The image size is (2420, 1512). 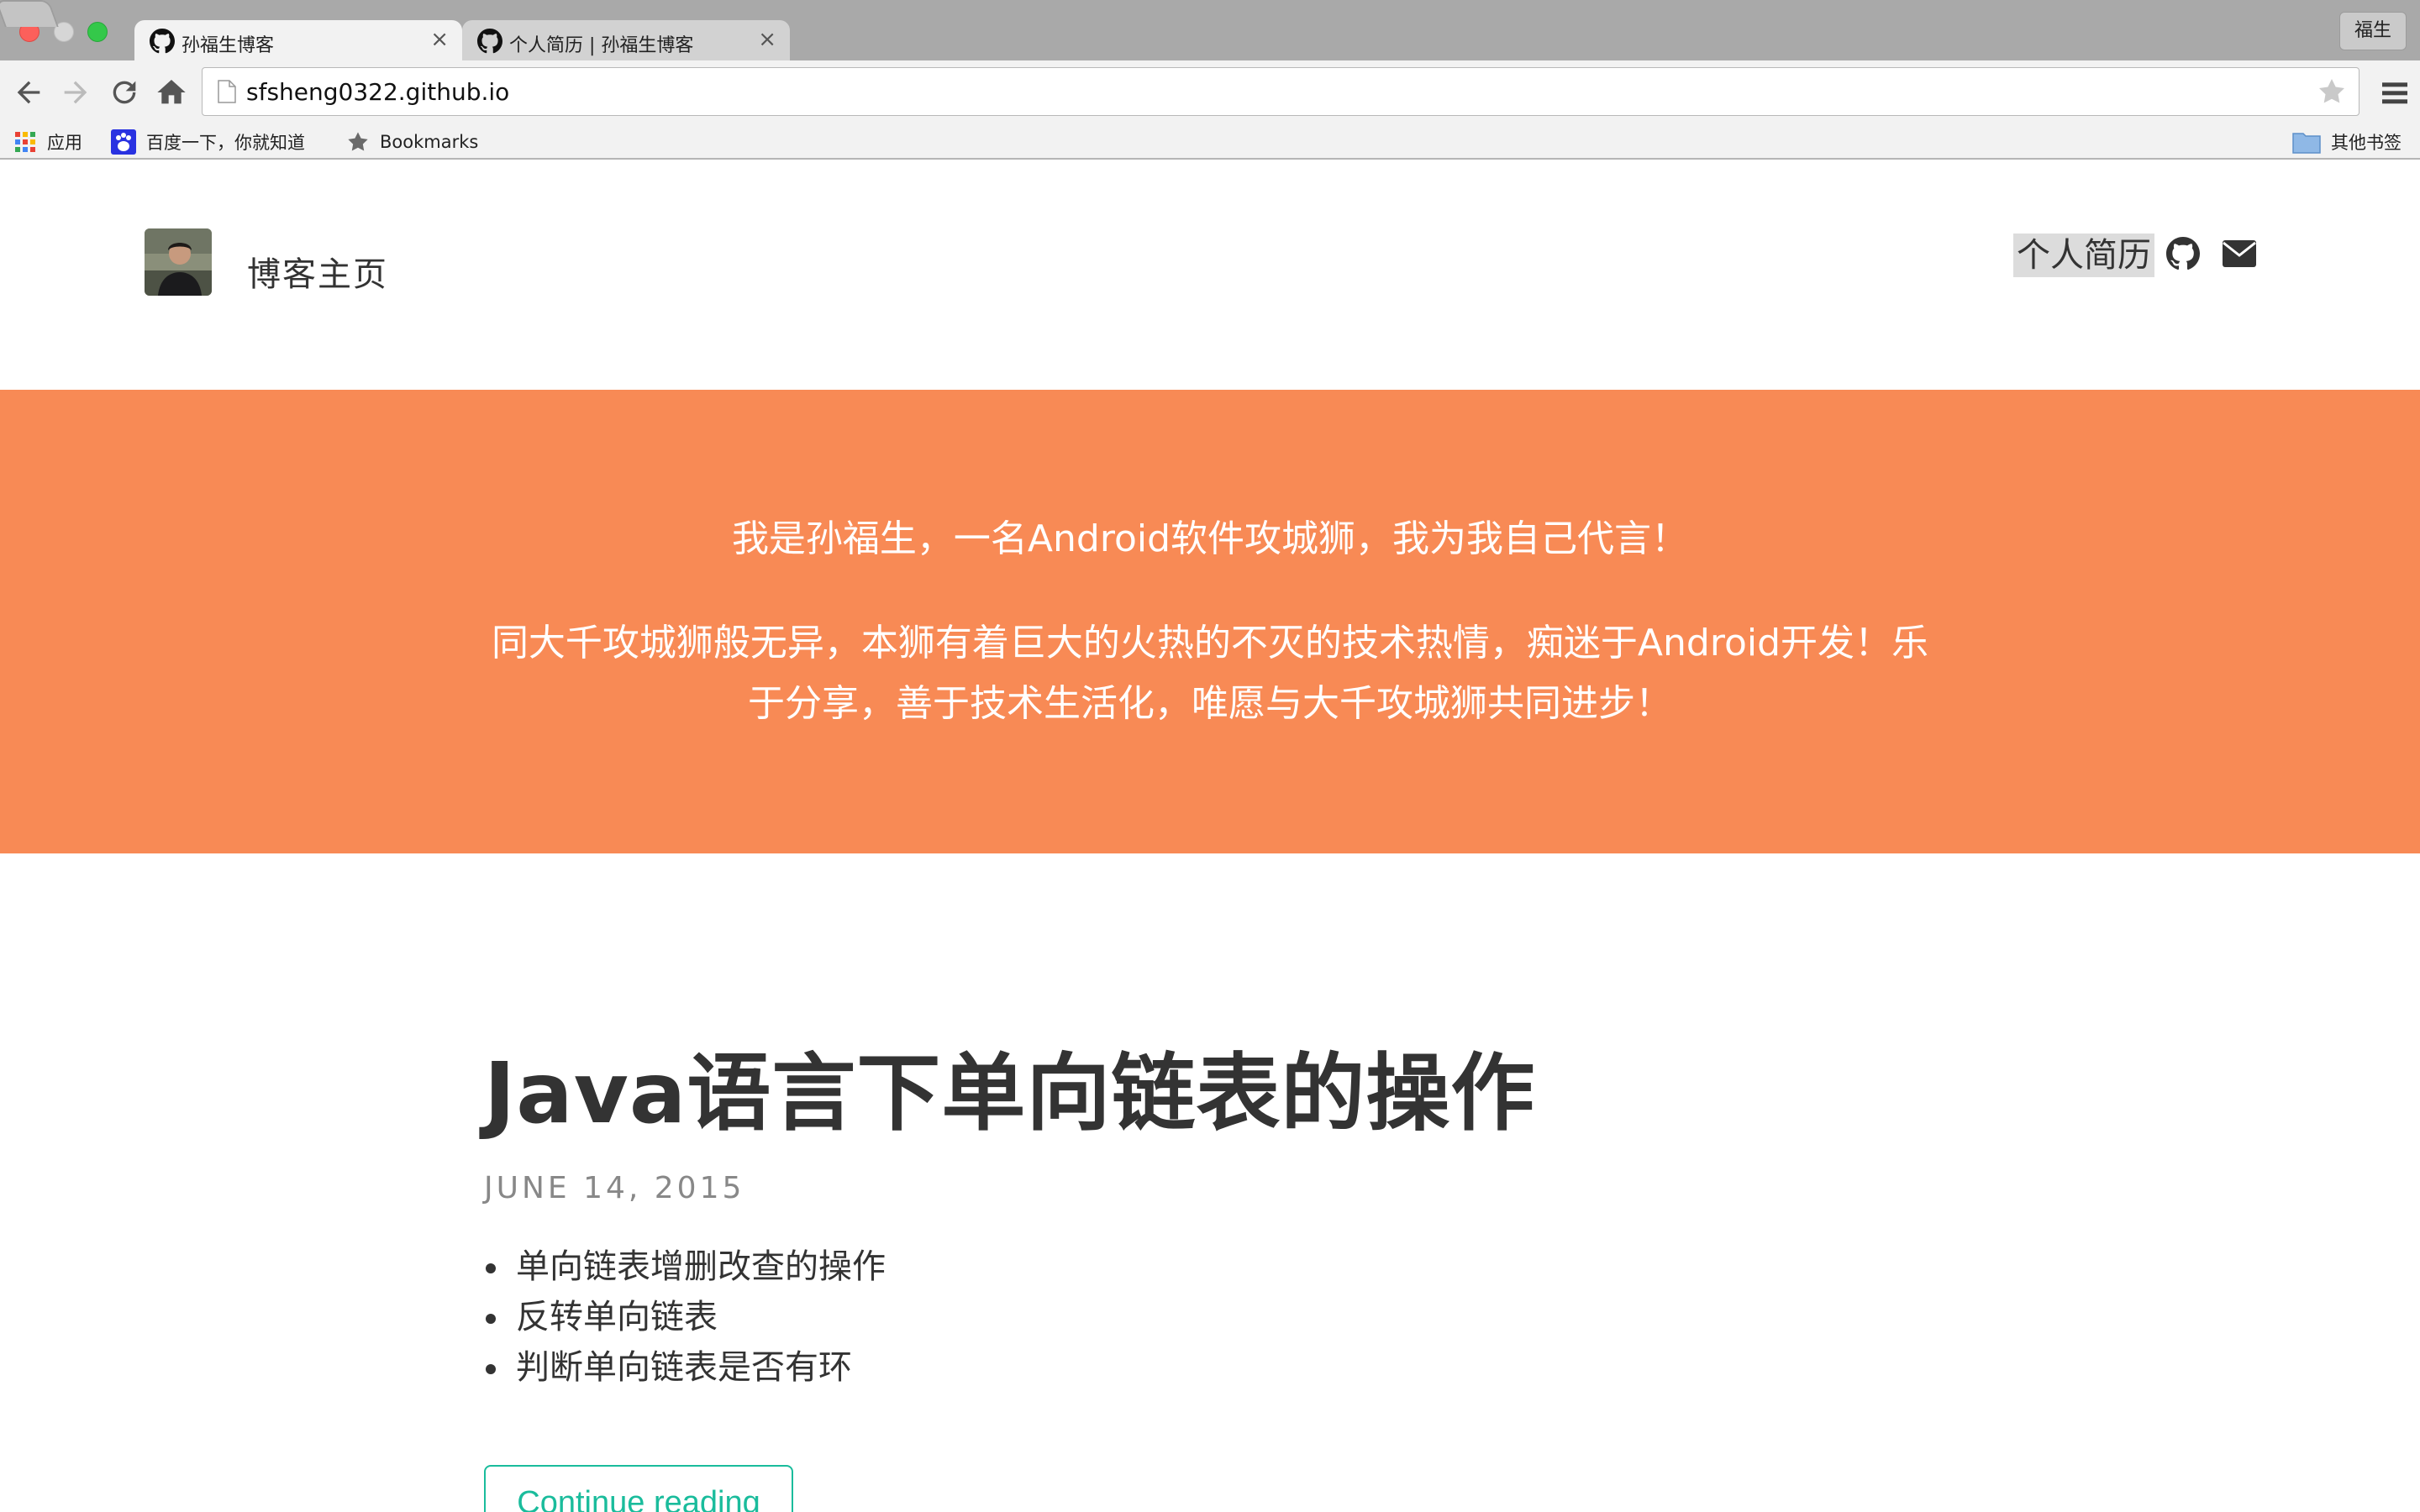 What do you see at coordinates (2395, 92) in the screenshot?
I see `menu-hamburger-icon` at bounding box center [2395, 92].